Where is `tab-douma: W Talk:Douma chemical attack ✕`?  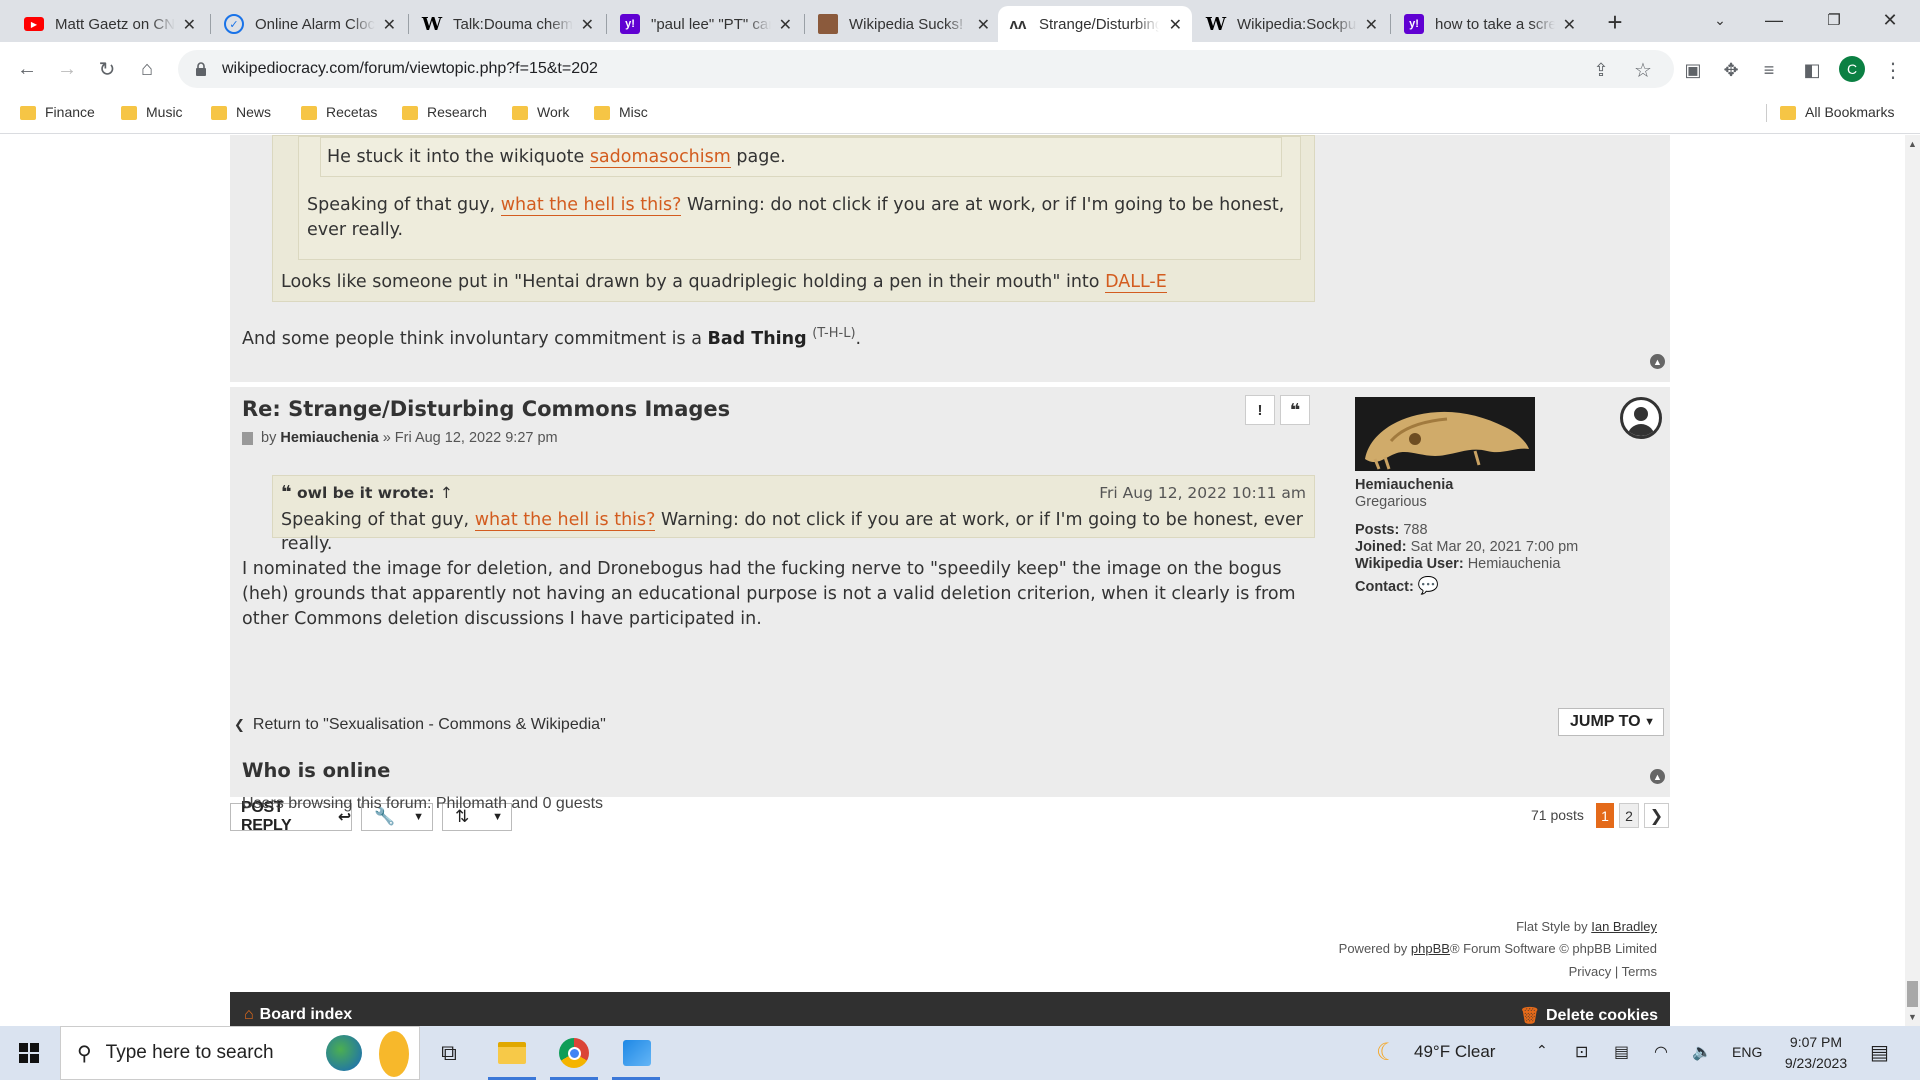
tab-douma: W Talk:Douma chemical attack ✕ is located at coordinates (508, 24).